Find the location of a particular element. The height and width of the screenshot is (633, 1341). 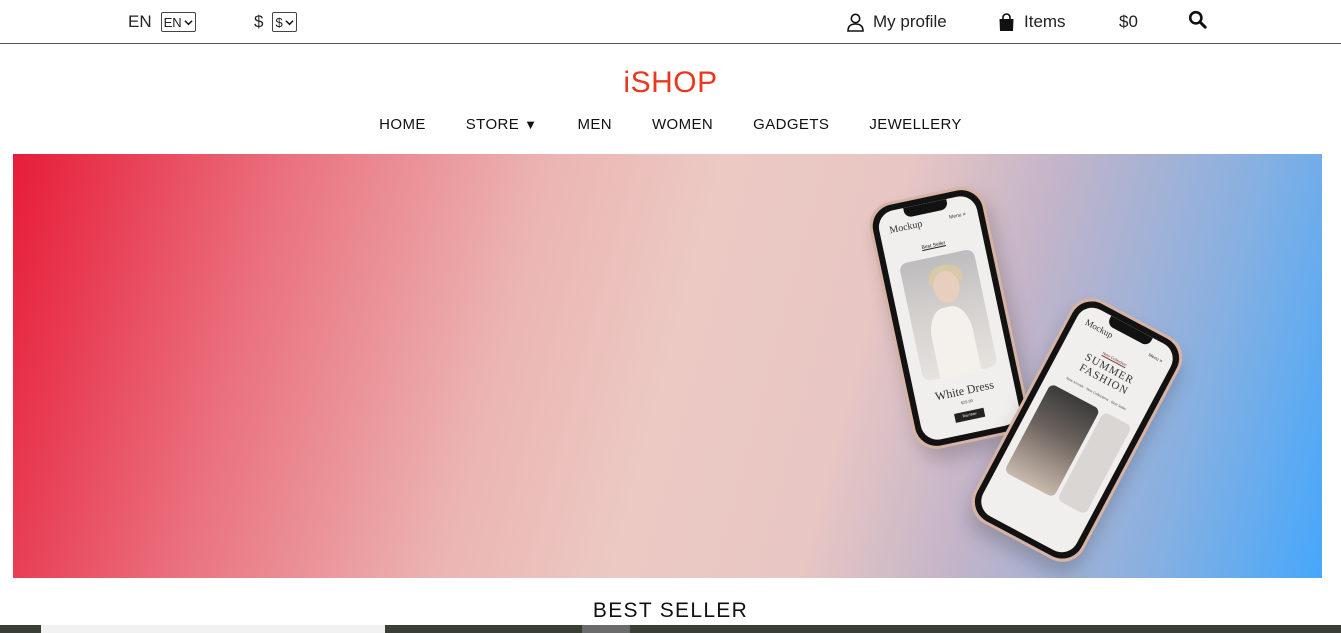

nav-item-jewellery: JEWELLERY is located at coordinates (915, 124).